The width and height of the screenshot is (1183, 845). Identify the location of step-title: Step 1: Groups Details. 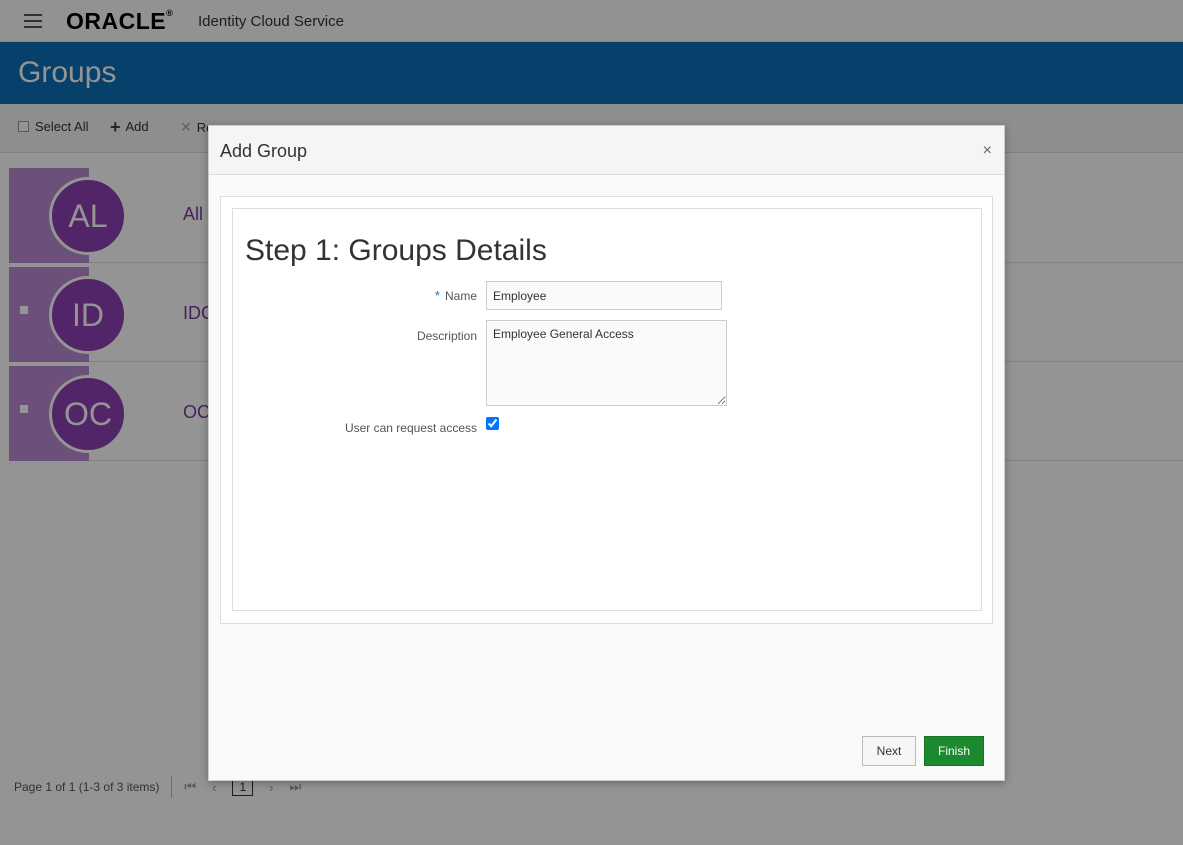
(396, 250).